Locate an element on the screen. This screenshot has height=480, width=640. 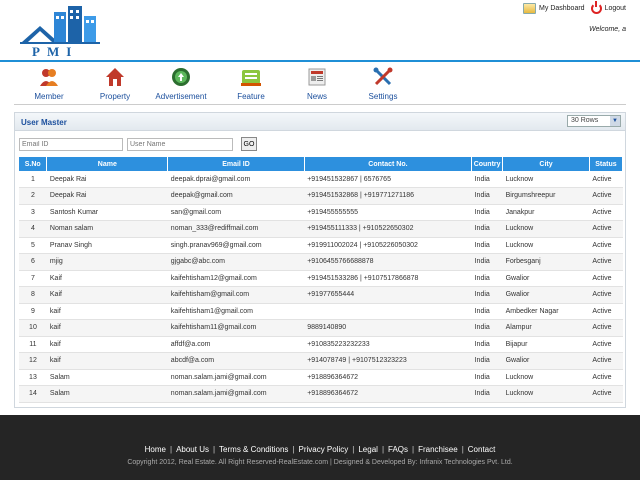
footer-link-franchisee: Franchisee is located at coordinates (438, 449).